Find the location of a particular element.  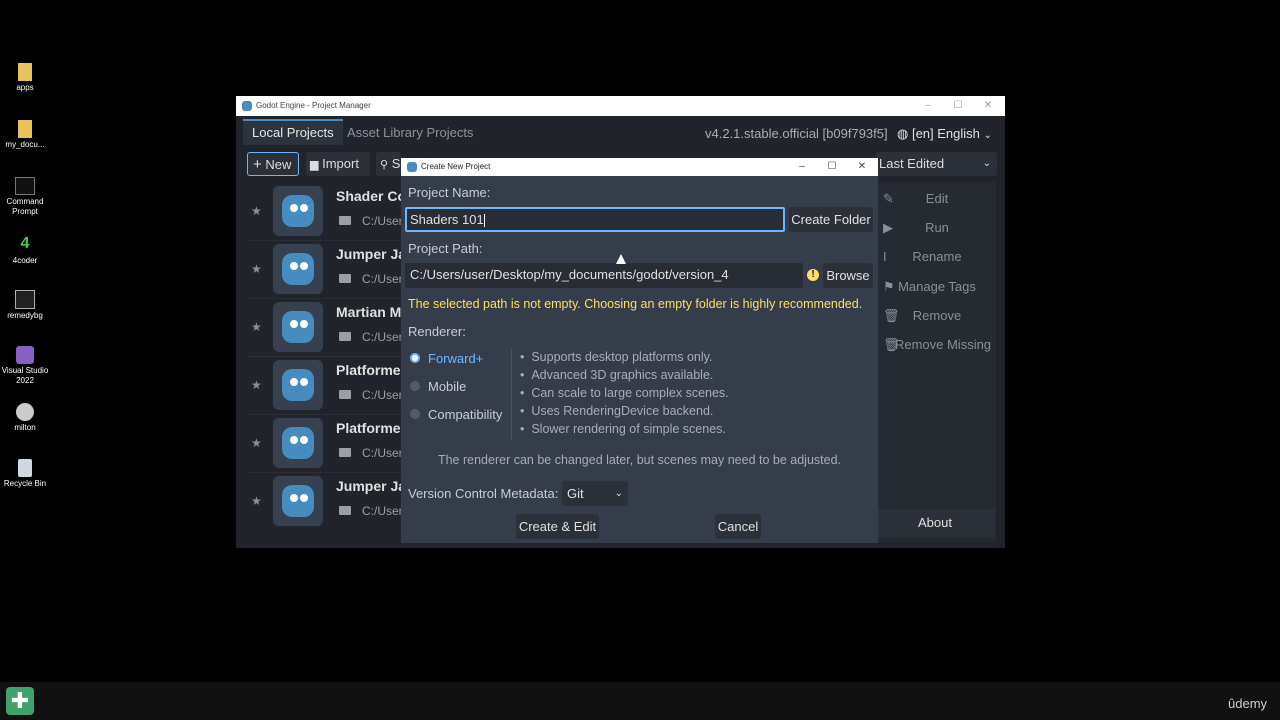

project-path-label: Project Path: is located at coordinates (445, 248).